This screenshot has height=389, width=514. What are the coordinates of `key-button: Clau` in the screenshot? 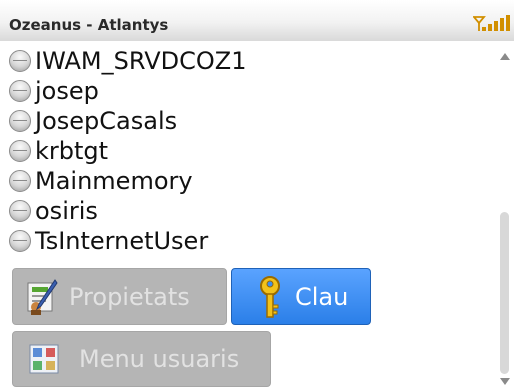 It's located at (301, 296).